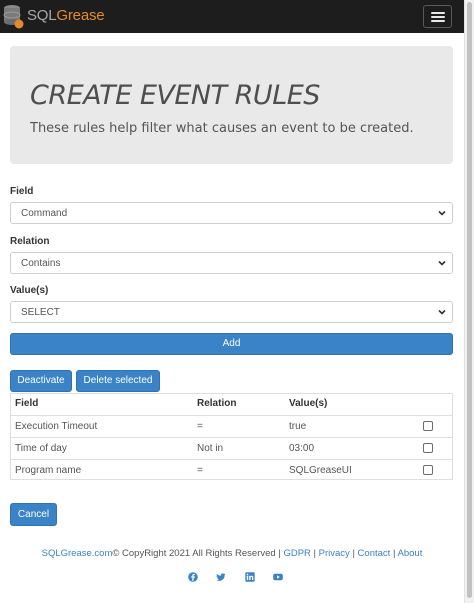 The height and width of the screenshot is (603, 474). I want to click on linkedin-icon, so click(250, 577).